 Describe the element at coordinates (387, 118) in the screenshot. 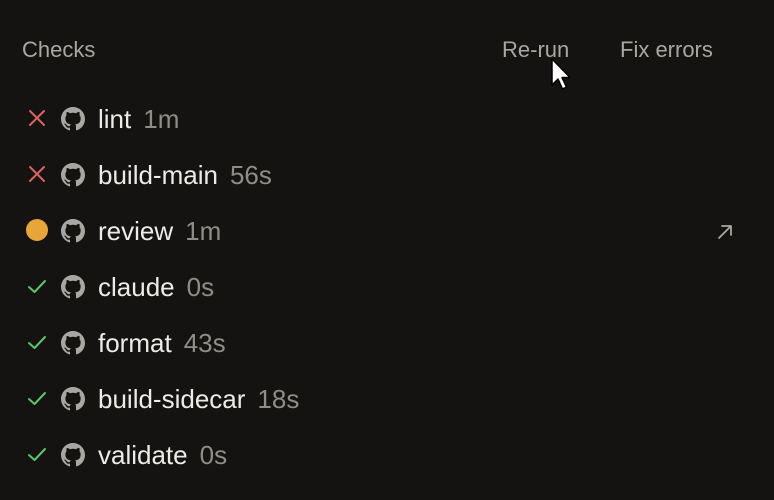

I see `check-row-lint: lint 1m` at that location.